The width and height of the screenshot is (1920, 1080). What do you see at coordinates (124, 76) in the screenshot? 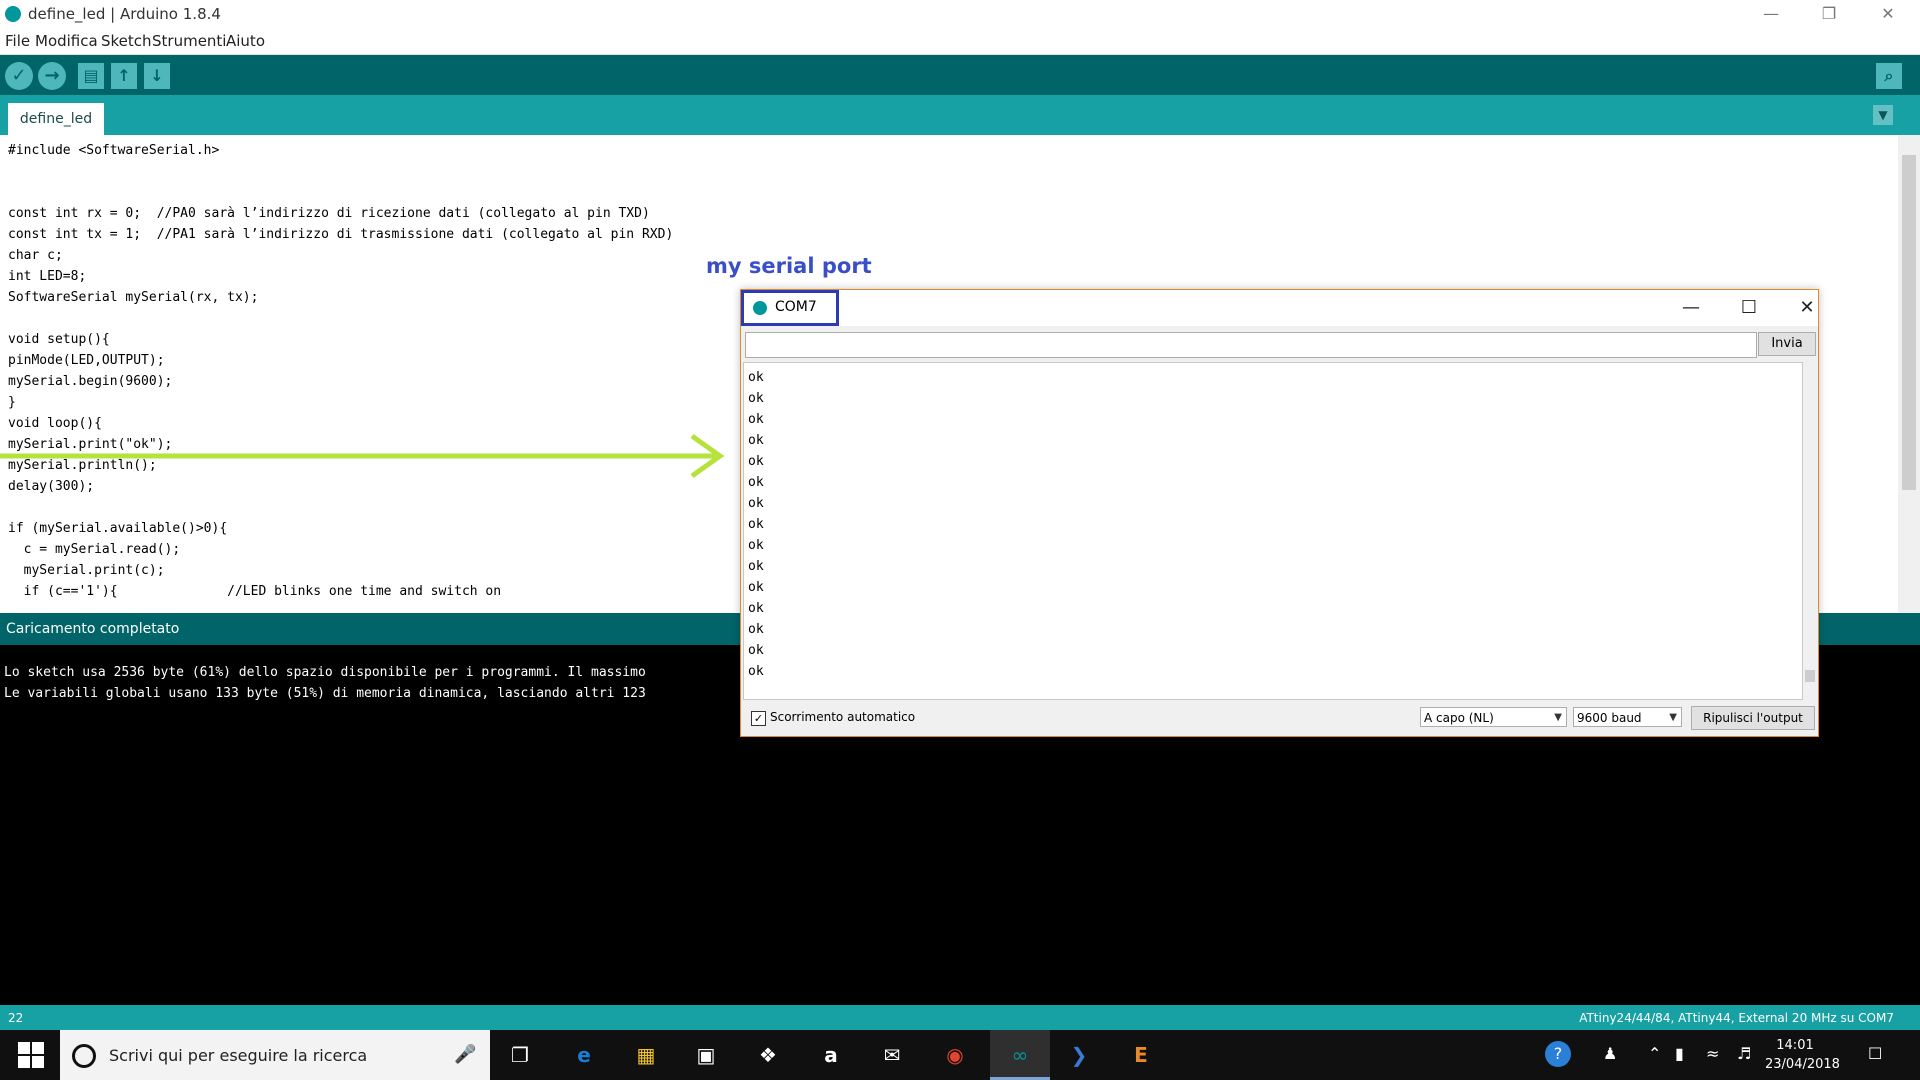
I see `open-sketch-button: ↑` at bounding box center [124, 76].